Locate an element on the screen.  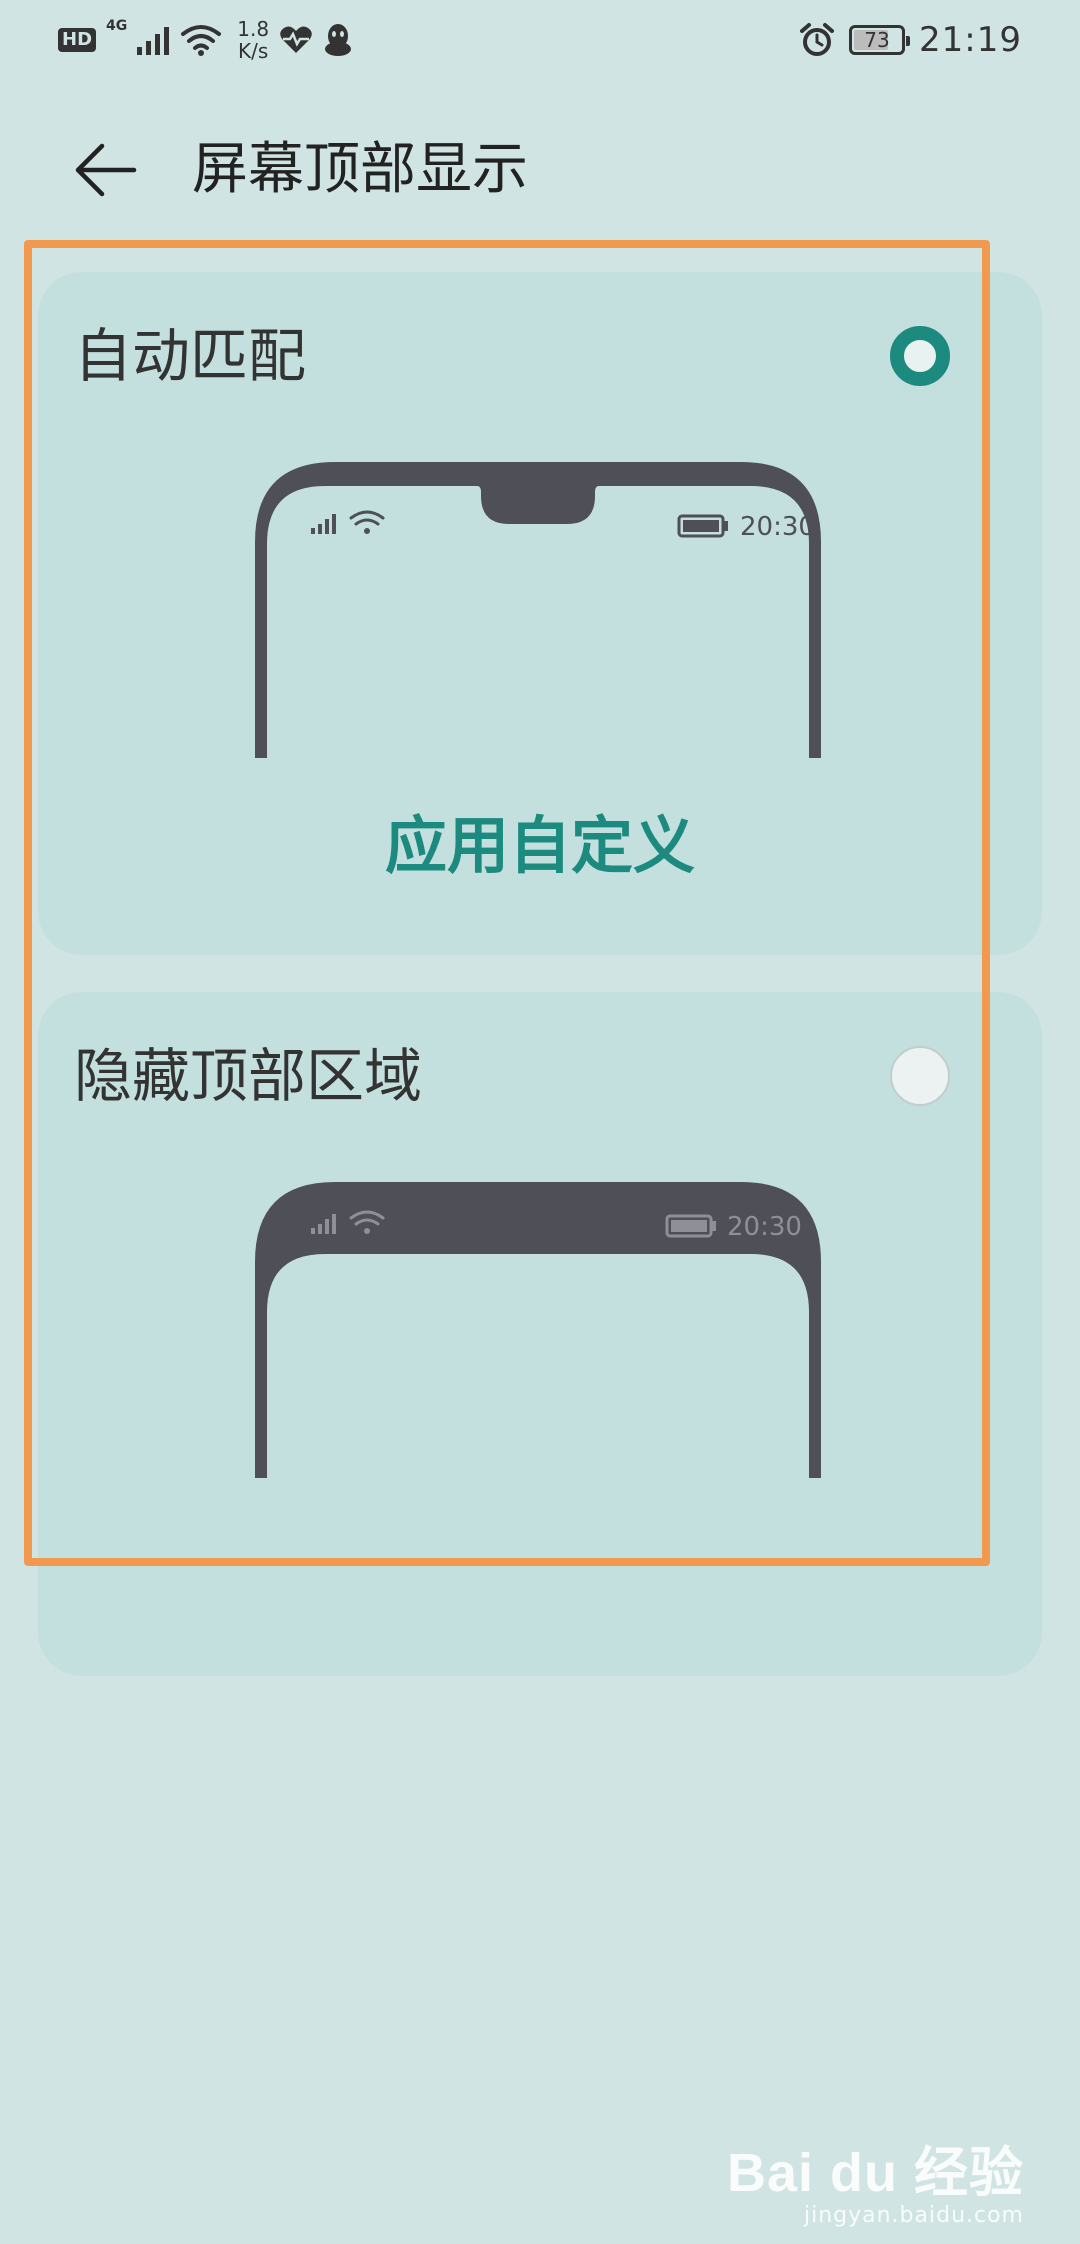
battery-icon: 73 is located at coordinates (880, 40).